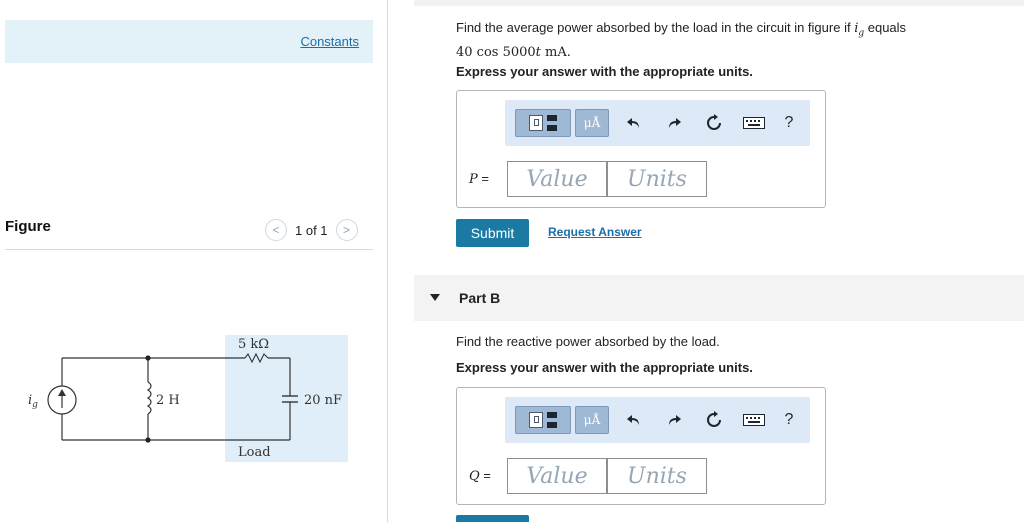 The width and height of the screenshot is (1024, 522). Describe the element at coordinates (479, 179) in the screenshot. I see `variable-label: P =` at that location.